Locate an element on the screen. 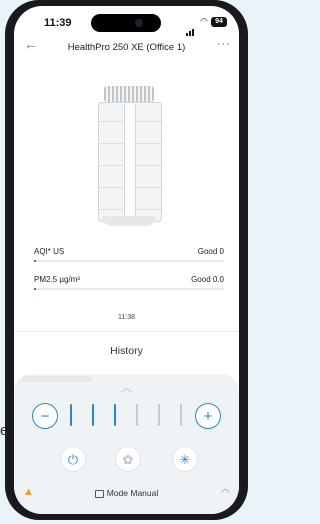  pm25-level-bar is located at coordinates (129, 289).